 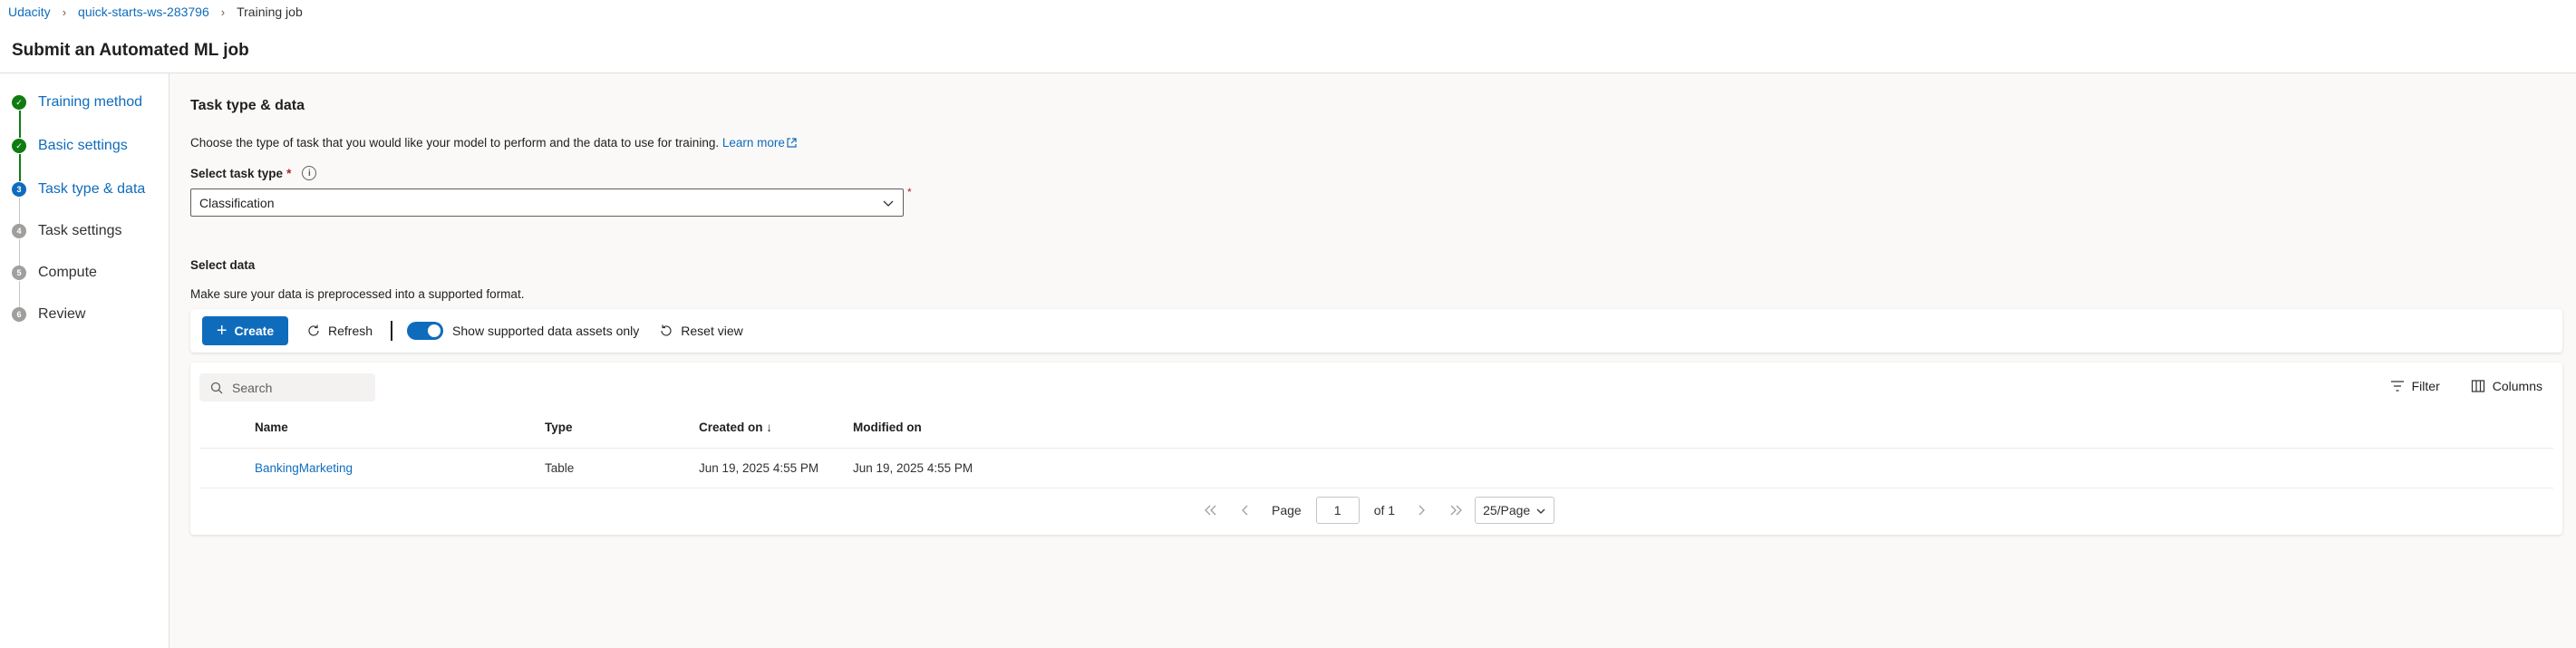 I want to click on page-of-label: of 1, so click(x=1384, y=510).